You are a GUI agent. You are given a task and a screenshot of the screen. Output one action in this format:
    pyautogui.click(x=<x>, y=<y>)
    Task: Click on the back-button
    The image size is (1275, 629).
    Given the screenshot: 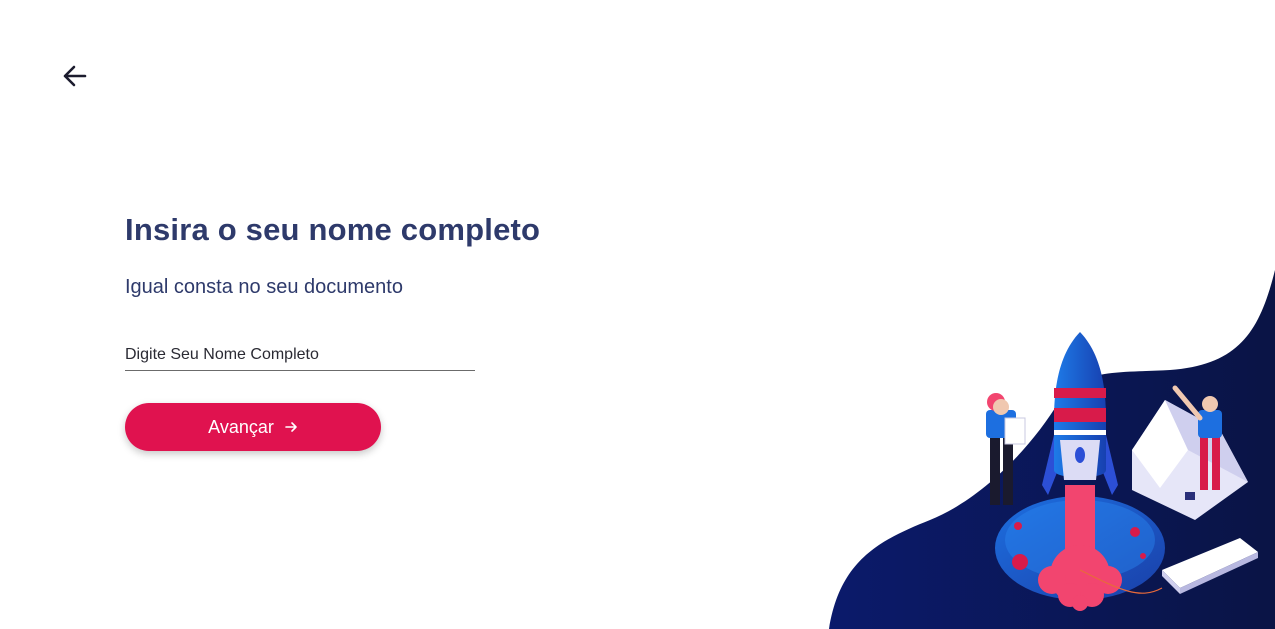 What is the action you would take?
    pyautogui.click(x=74, y=76)
    